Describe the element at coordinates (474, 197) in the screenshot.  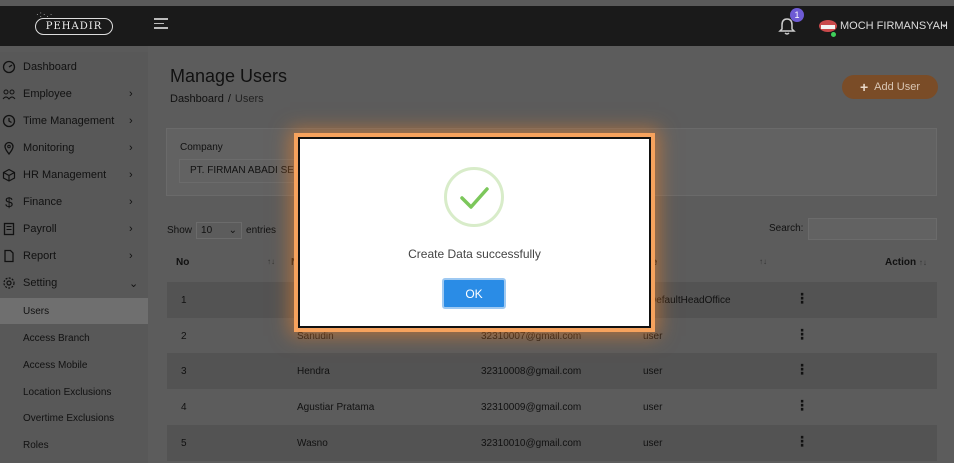
I see `success-check-icon` at that location.